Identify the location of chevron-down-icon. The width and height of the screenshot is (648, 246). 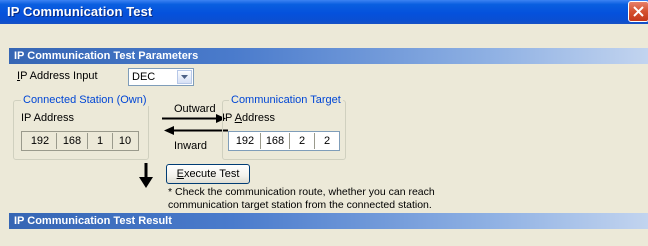
(184, 77).